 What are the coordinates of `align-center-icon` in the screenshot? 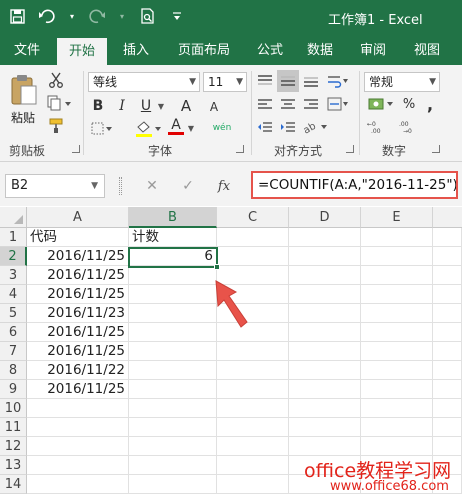 It's located at (288, 104).